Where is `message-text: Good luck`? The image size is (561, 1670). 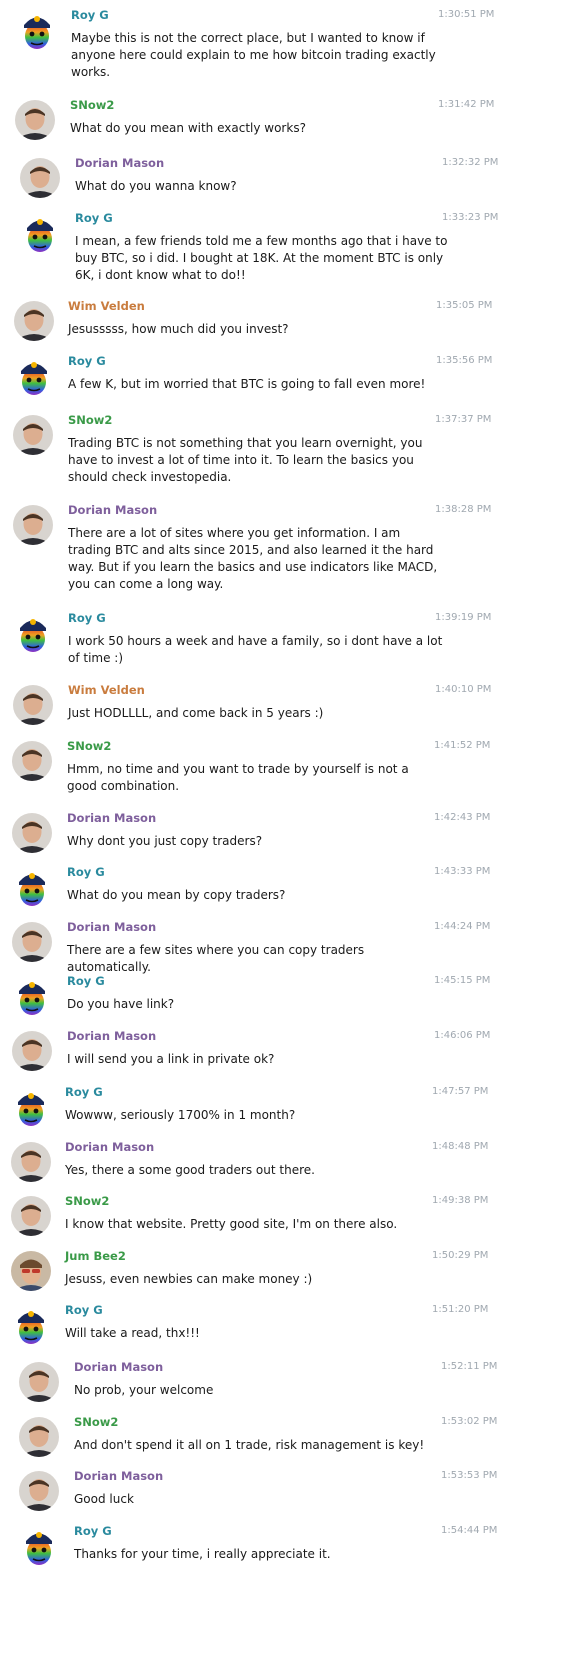 message-text: Good luck is located at coordinates (104, 1499).